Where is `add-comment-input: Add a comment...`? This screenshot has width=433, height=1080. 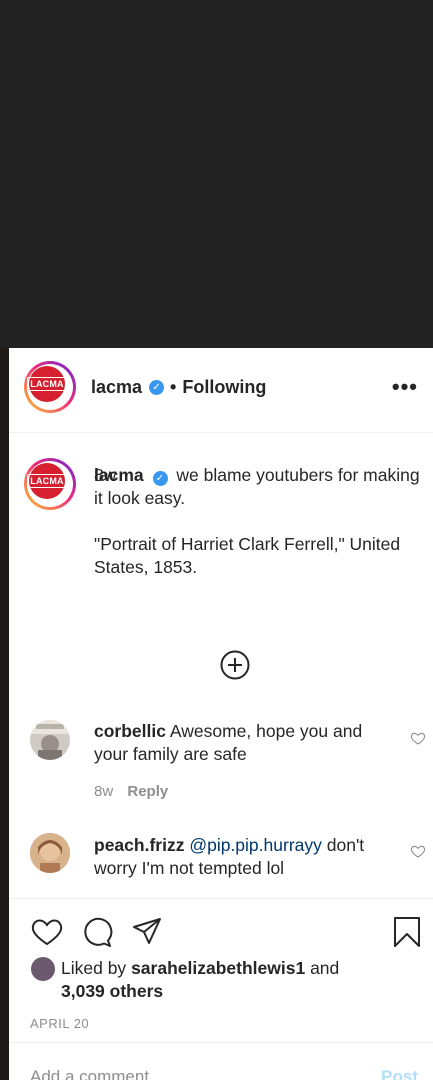
add-comment-input: Add a comment... is located at coordinates (96, 1073).